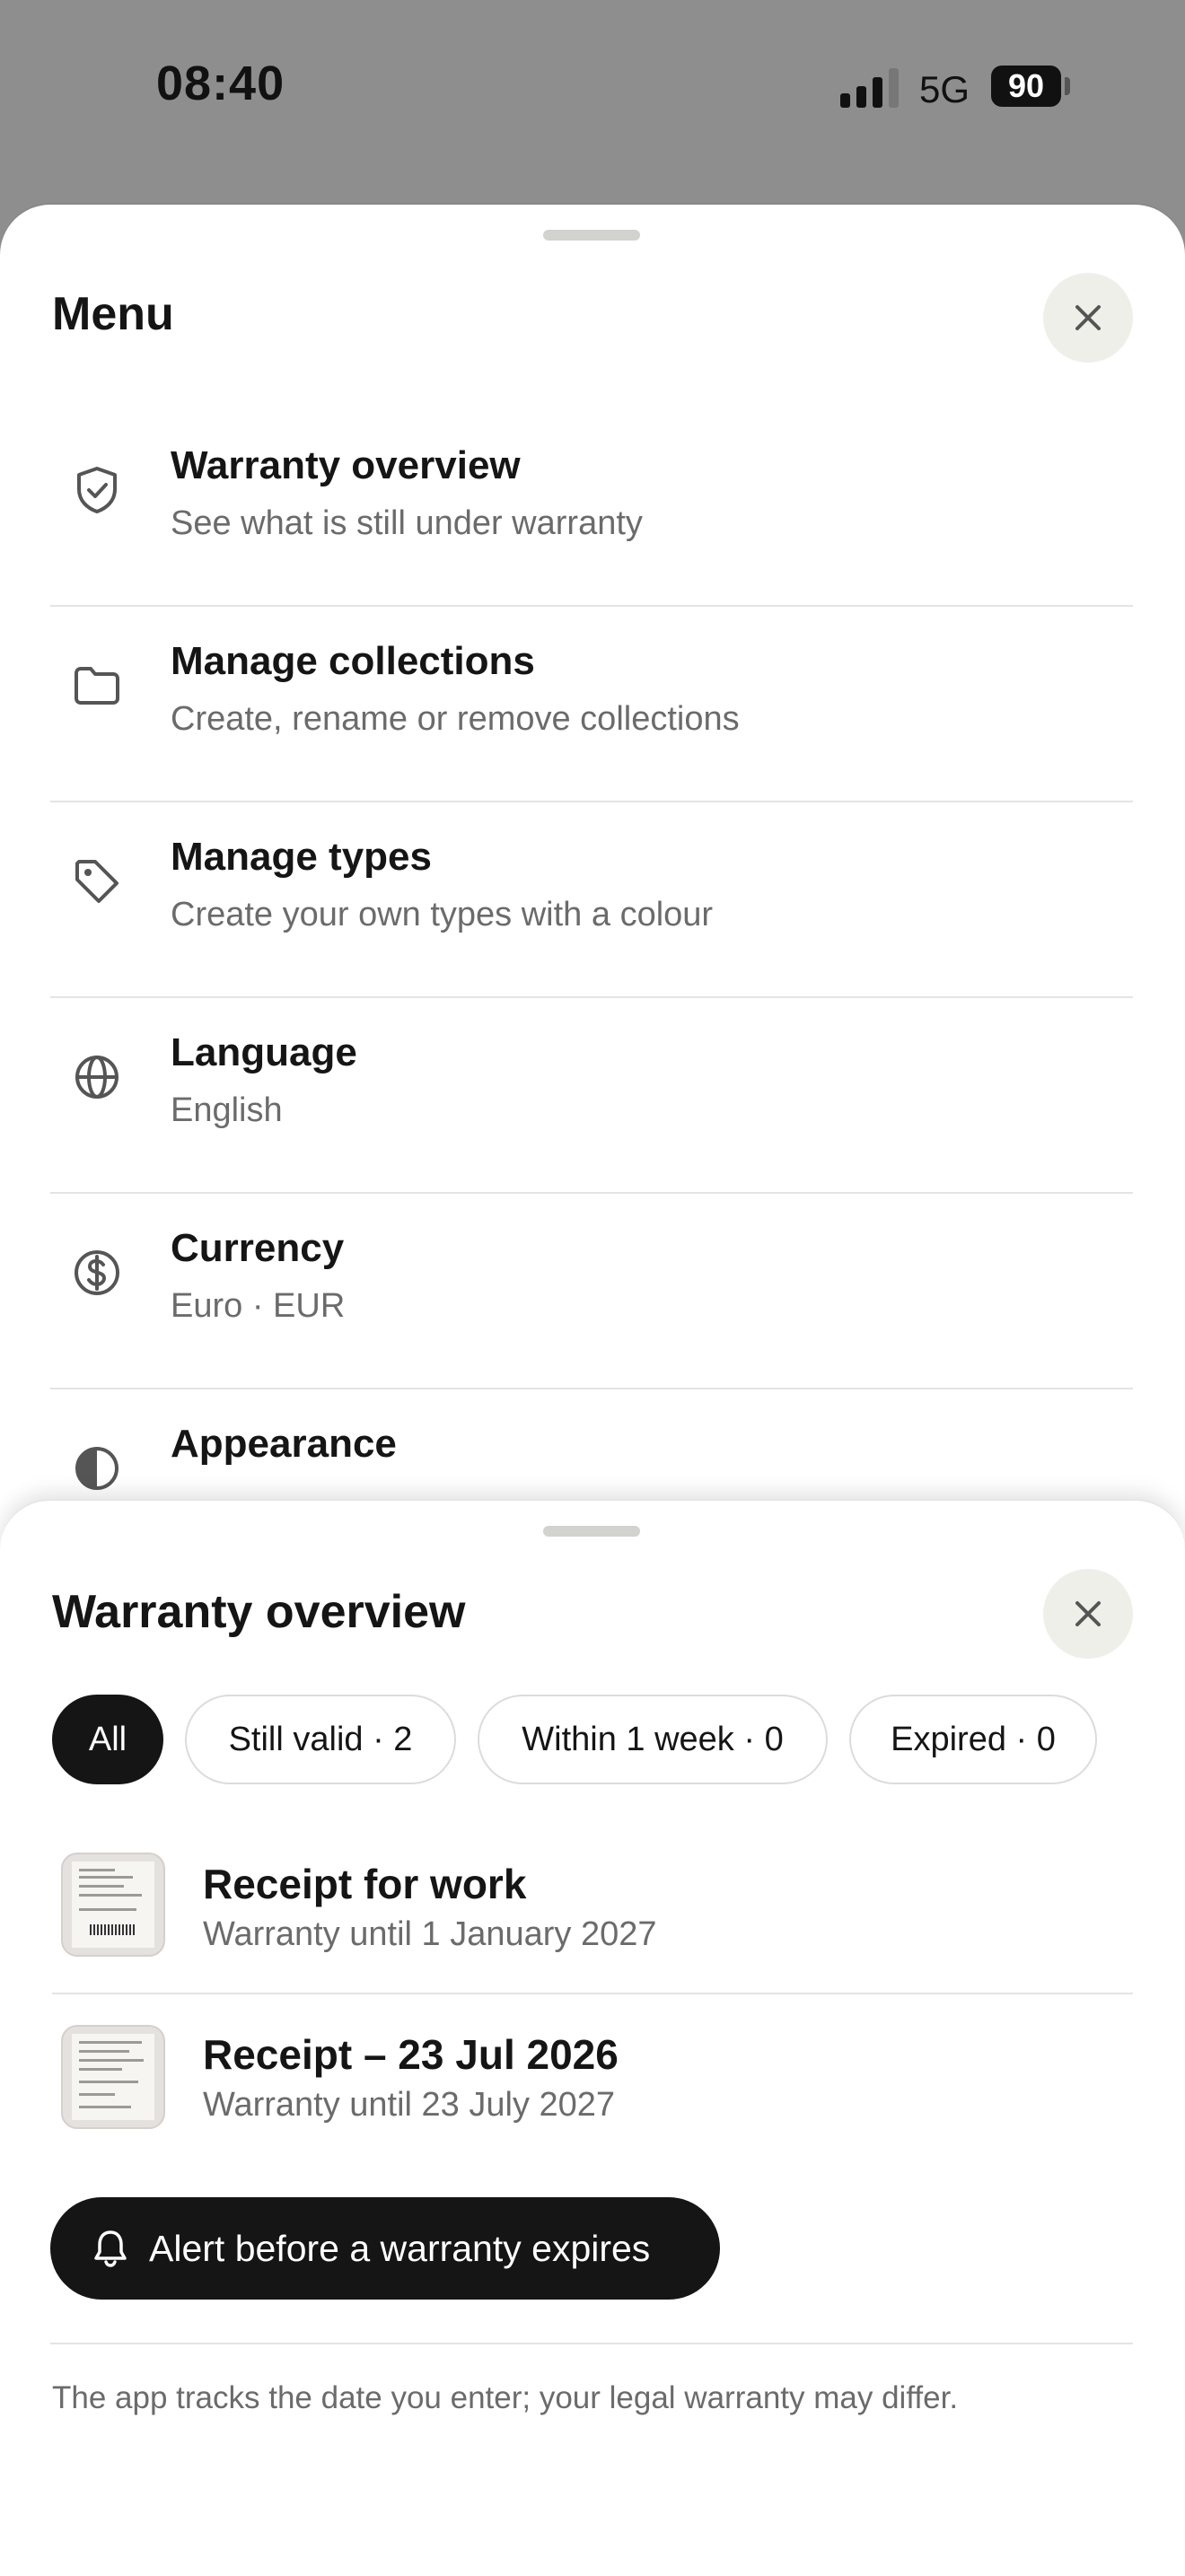  I want to click on menu-item-subtitle: Euro · EUR, so click(258, 1306).